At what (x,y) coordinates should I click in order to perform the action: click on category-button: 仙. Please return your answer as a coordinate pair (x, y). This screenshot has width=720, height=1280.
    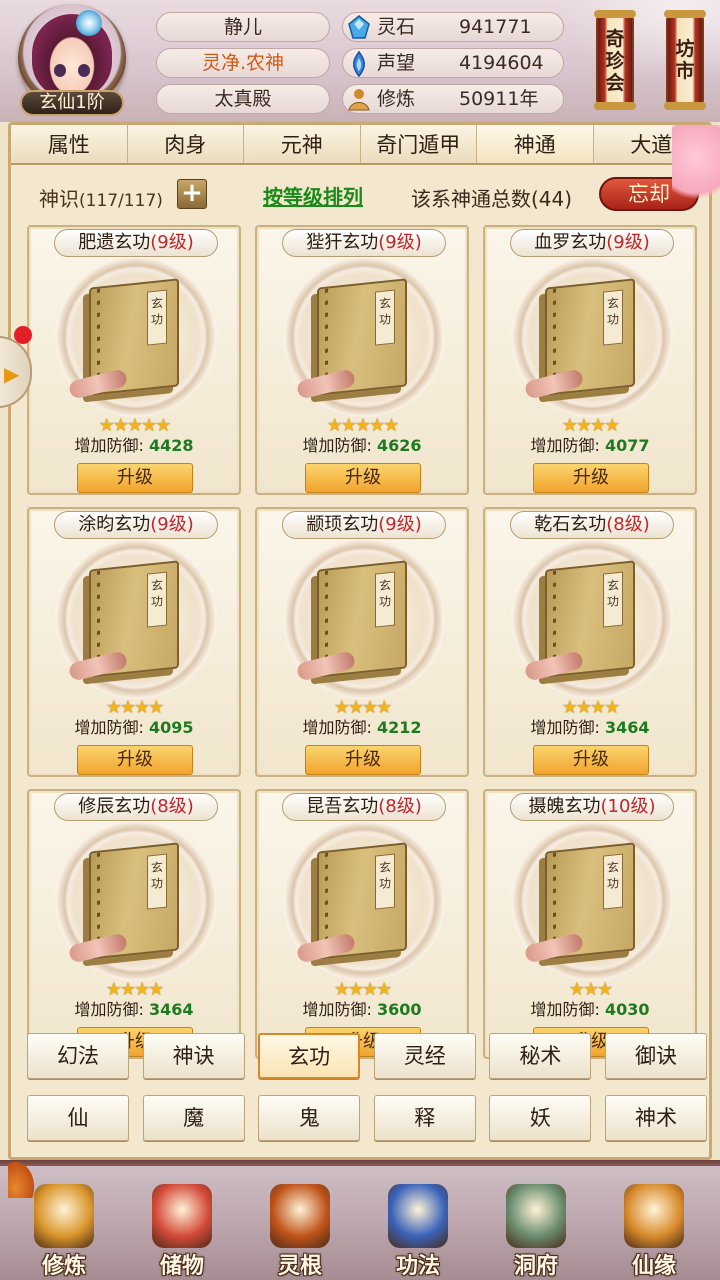
    Looking at the image, I should click on (78, 1118).